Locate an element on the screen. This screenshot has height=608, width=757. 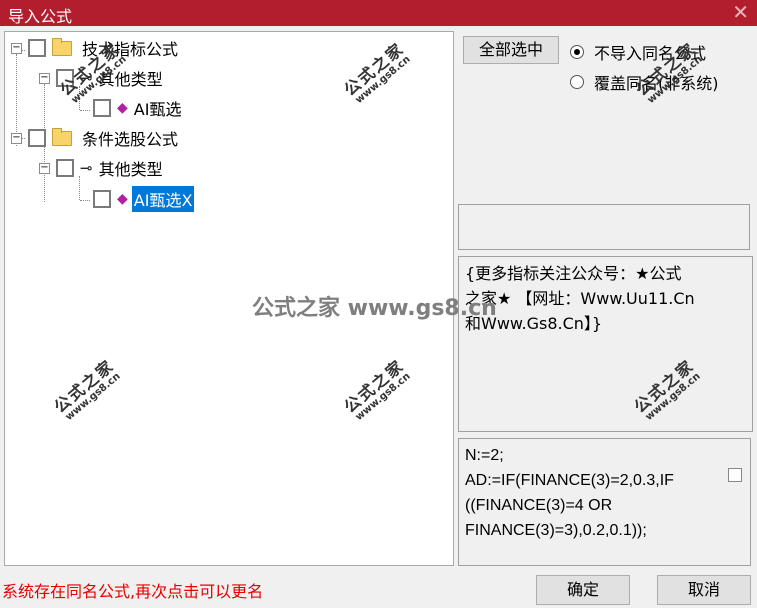
status-message: 系统存在同名公式,再次点击可以更名 is located at coordinates (133, 591).